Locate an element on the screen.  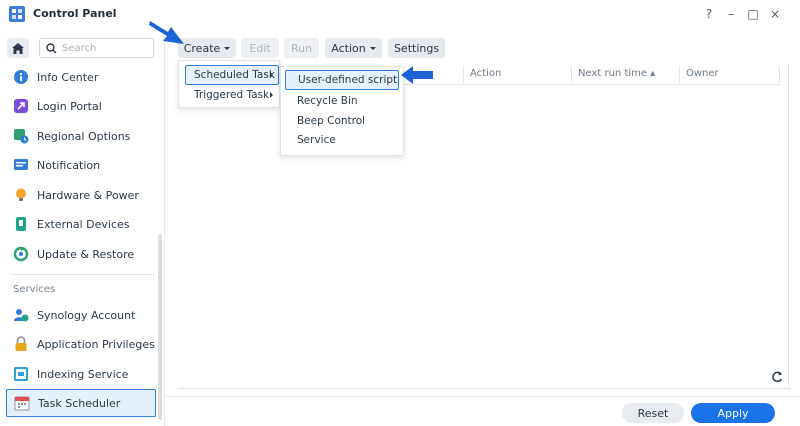
sidebar-item-synology-account: Synology Account is located at coordinates (81, 315).